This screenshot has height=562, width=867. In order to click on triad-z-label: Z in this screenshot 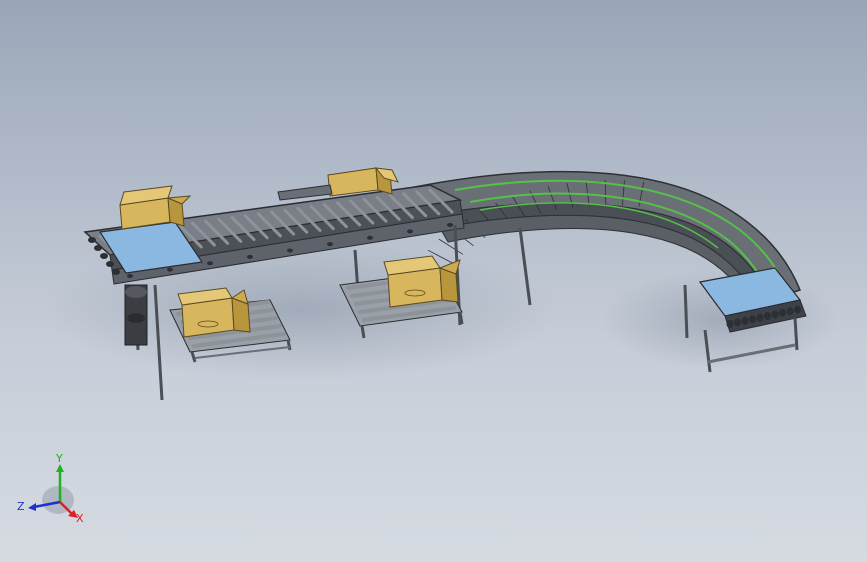, I will do `click(21, 506)`.